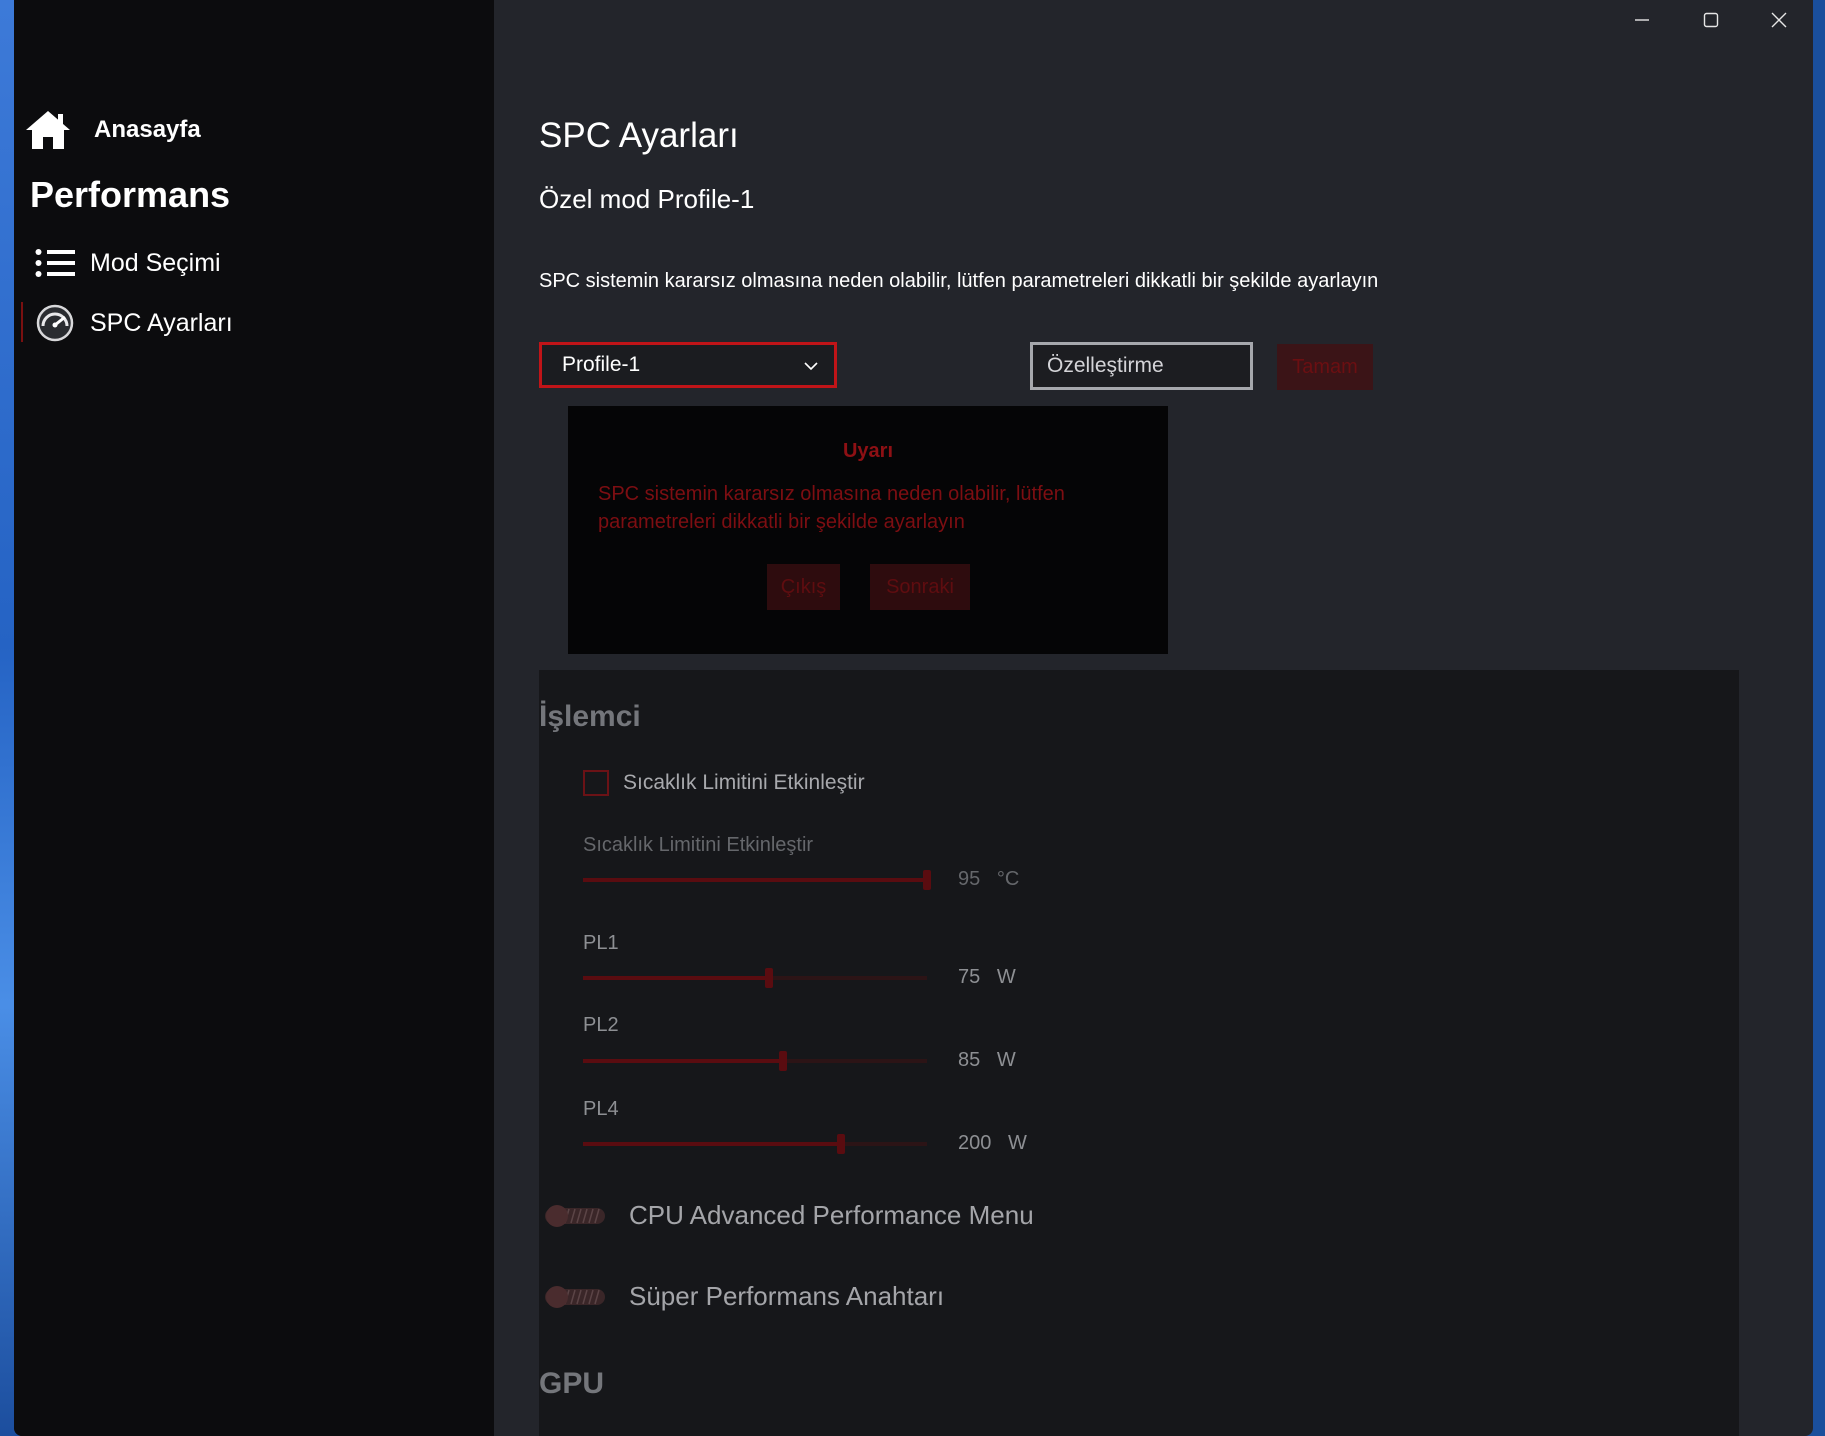 The width and height of the screenshot is (1825, 1436). What do you see at coordinates (48, 130) in the screenshot?
I see `home-icon` at bounding box center [48, 130].